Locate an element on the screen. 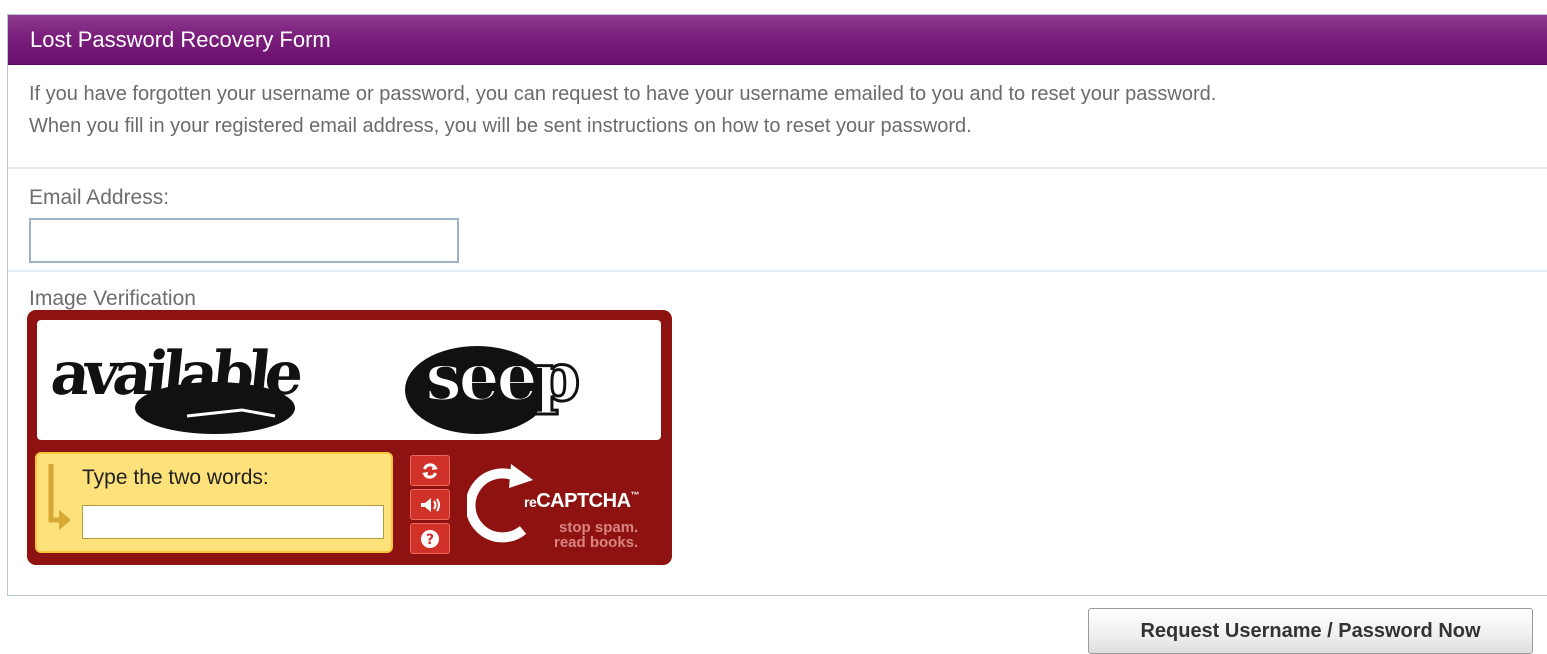 The width and height of the screenshot is (1547, 654). recaptcha-tagline-2: read books. is located at coordinates (596, 542).